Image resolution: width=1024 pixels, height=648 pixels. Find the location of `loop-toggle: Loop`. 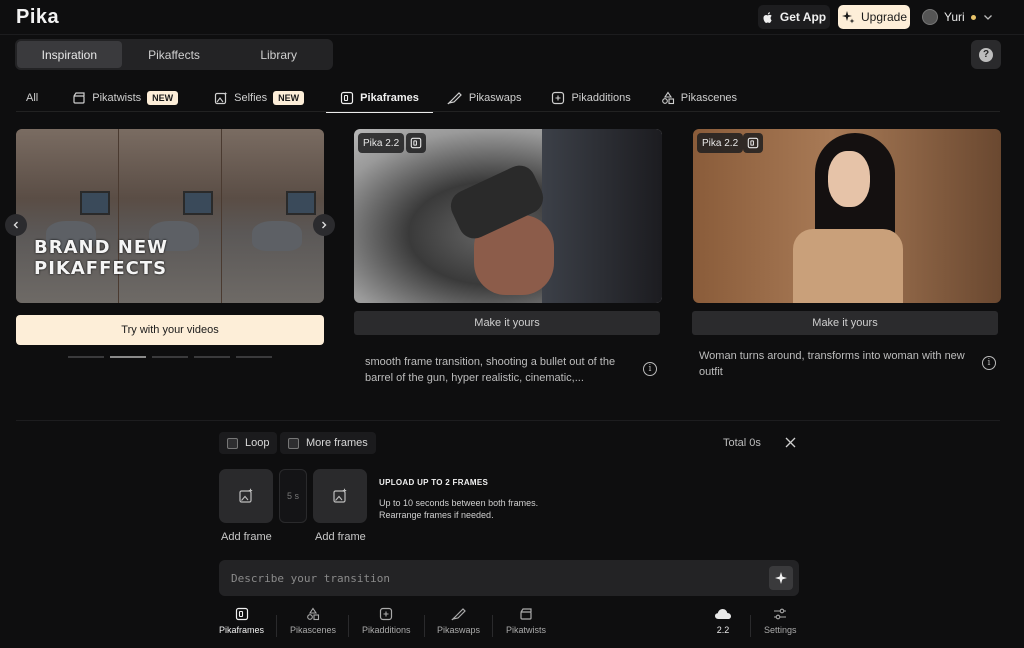

loop-toggle: Loop is located at coordinates (248, 443).